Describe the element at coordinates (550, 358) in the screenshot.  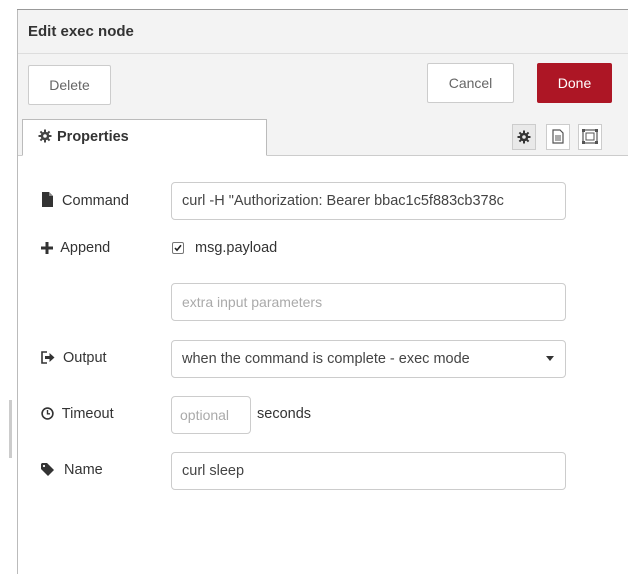
I see `chevron-down-icon` at that location.